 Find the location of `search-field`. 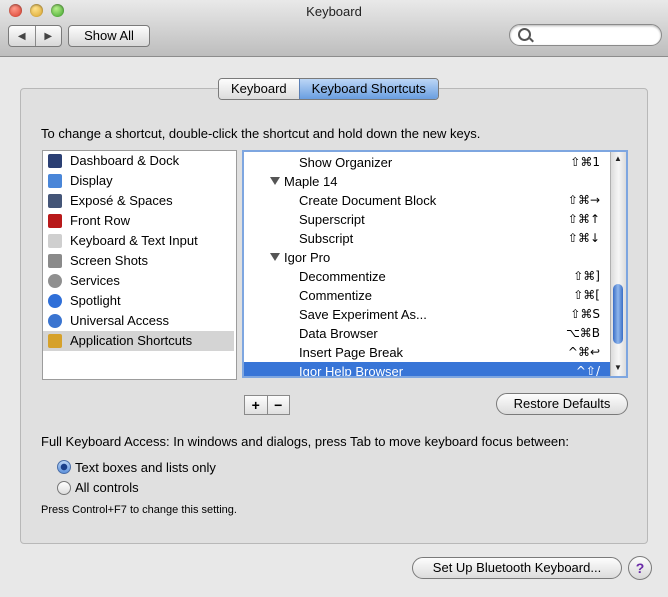

search-field is located at coordinates (585, 35).